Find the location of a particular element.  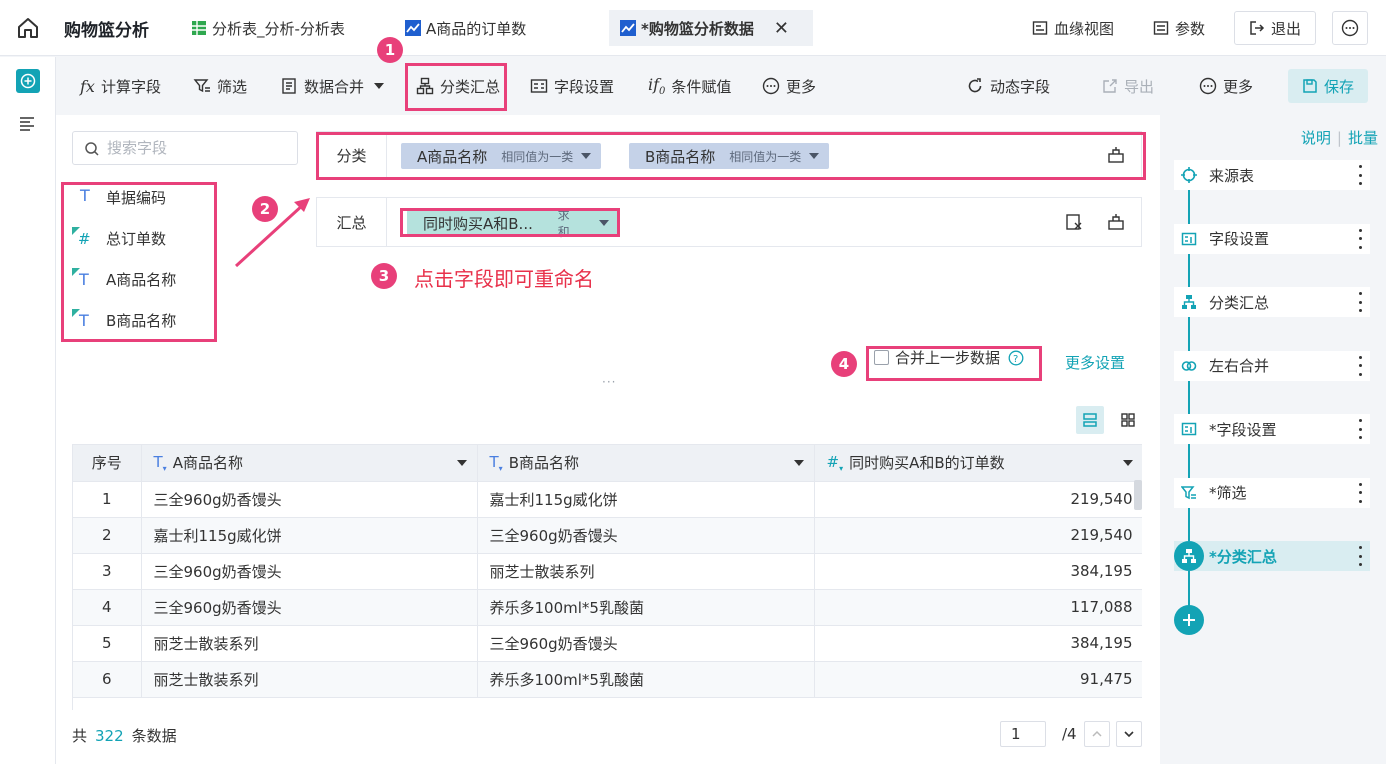

add-icon is located at coordinates (28, 81).